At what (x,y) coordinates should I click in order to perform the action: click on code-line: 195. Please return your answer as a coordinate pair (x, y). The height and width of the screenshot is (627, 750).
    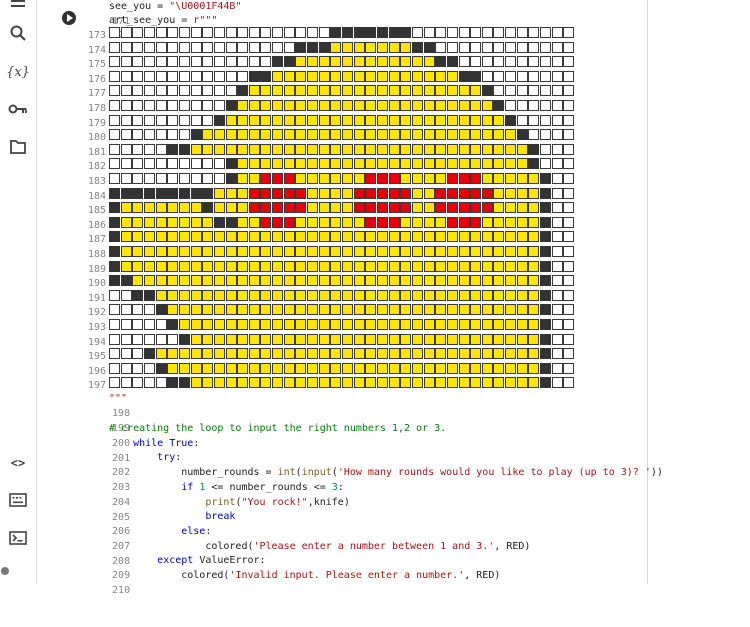
    Looking at the image, I should click on (94, 357).